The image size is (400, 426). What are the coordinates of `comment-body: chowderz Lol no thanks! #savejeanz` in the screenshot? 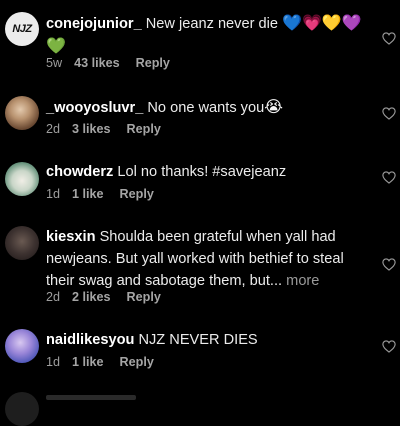 It's located at (210, 172).